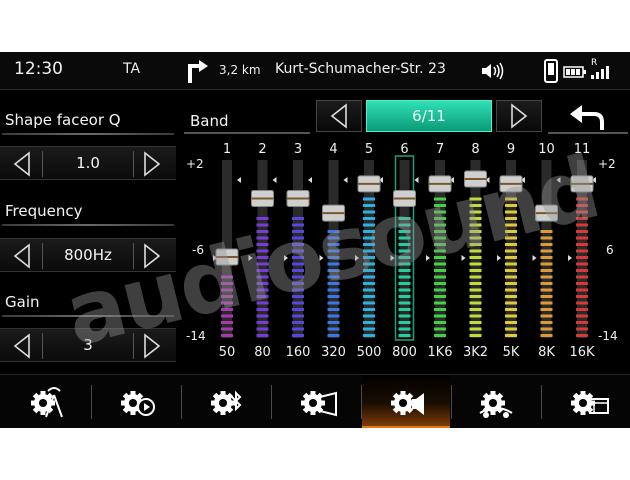 Image resolution: width=630 pixels, height=480 pixels. I want to click on frequency-label: 50, so click(227, 352).